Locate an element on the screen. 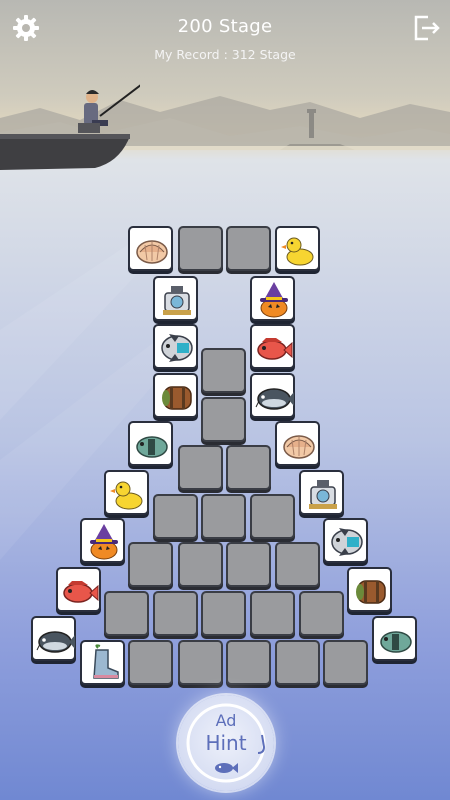 The image size is (450, 800). hint-label: Hint is located at coordinates (226, 743).